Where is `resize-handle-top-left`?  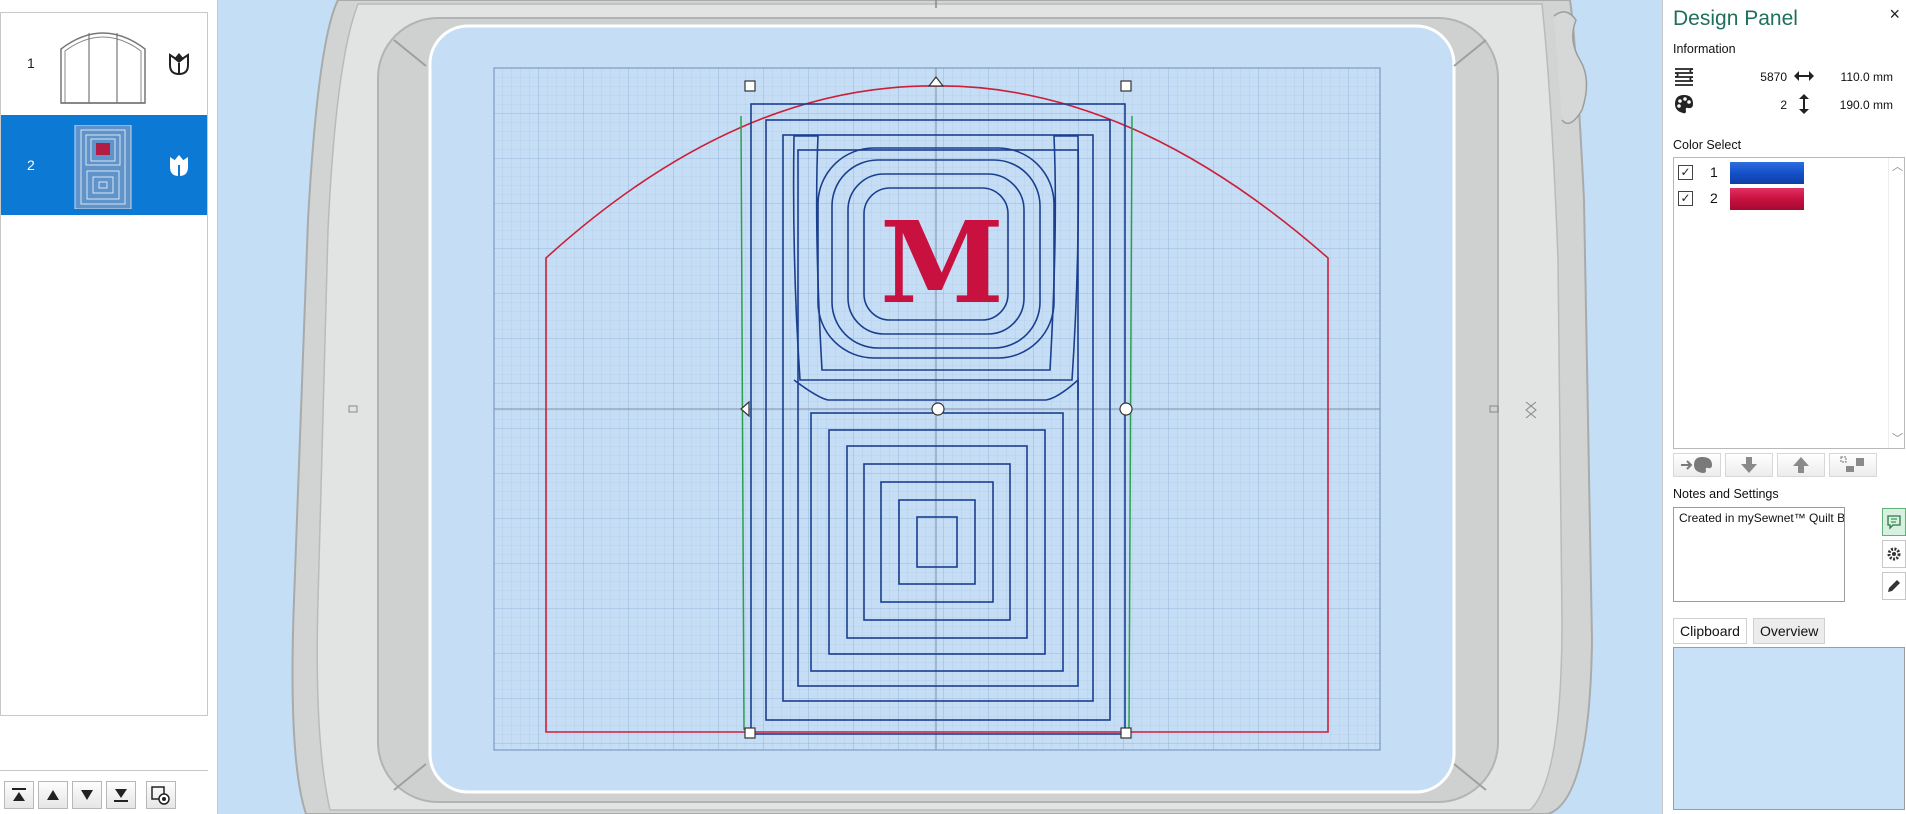 resize-handle-top-left is located at coordinates (750, 86).